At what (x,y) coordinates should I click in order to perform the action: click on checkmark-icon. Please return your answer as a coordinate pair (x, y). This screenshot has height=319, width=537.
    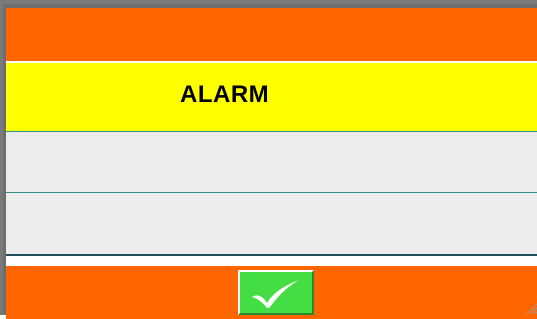
    Looking at the image, I should click on (275, 293).